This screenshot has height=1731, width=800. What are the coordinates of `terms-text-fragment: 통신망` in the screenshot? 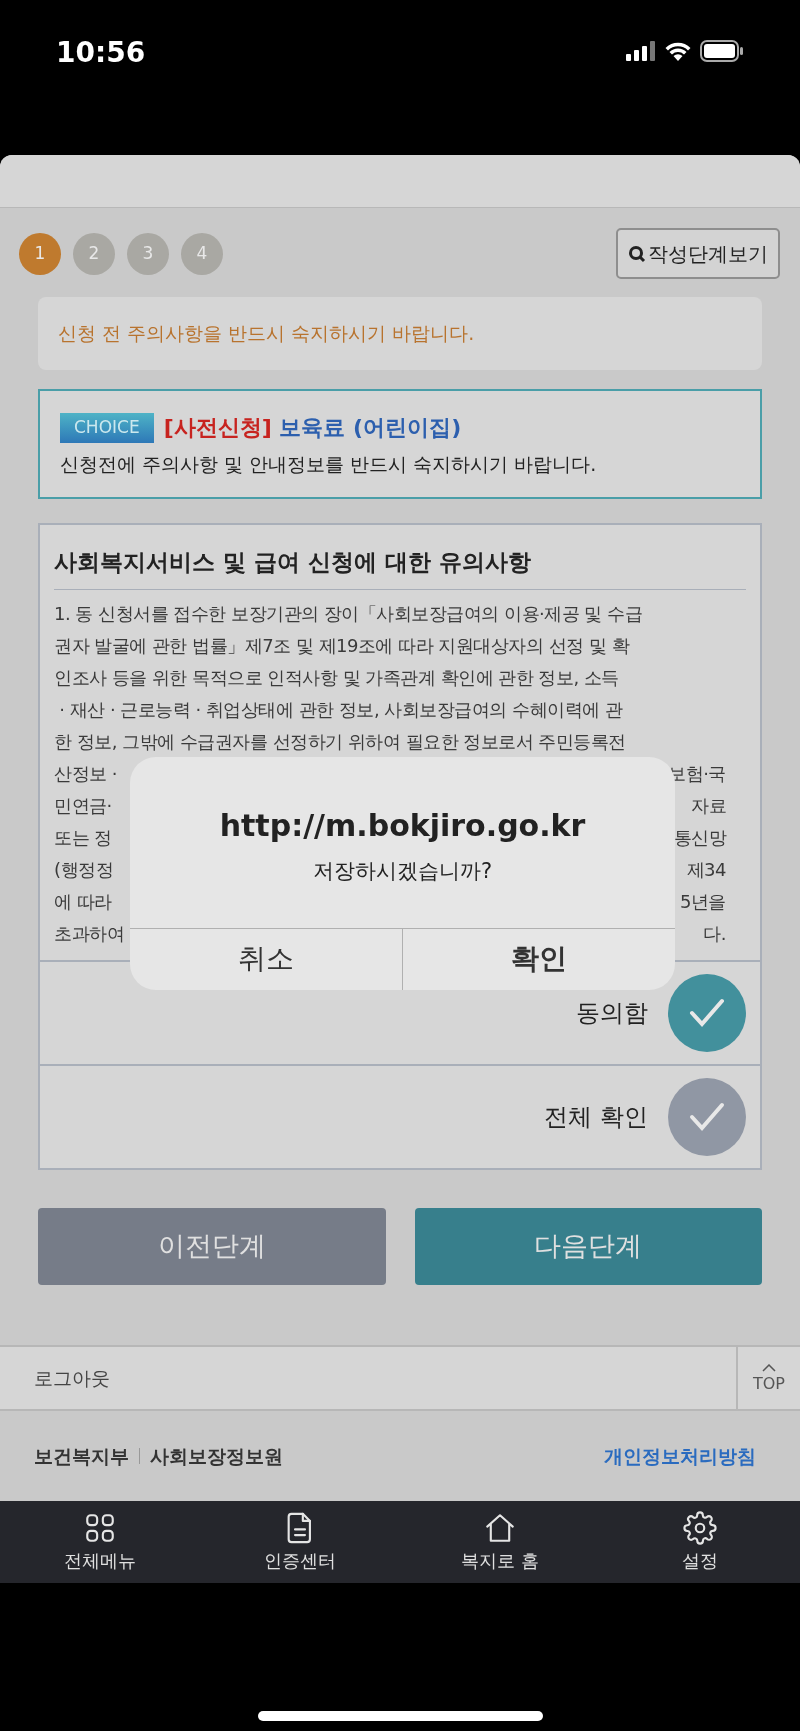 It's located at (699, 838).